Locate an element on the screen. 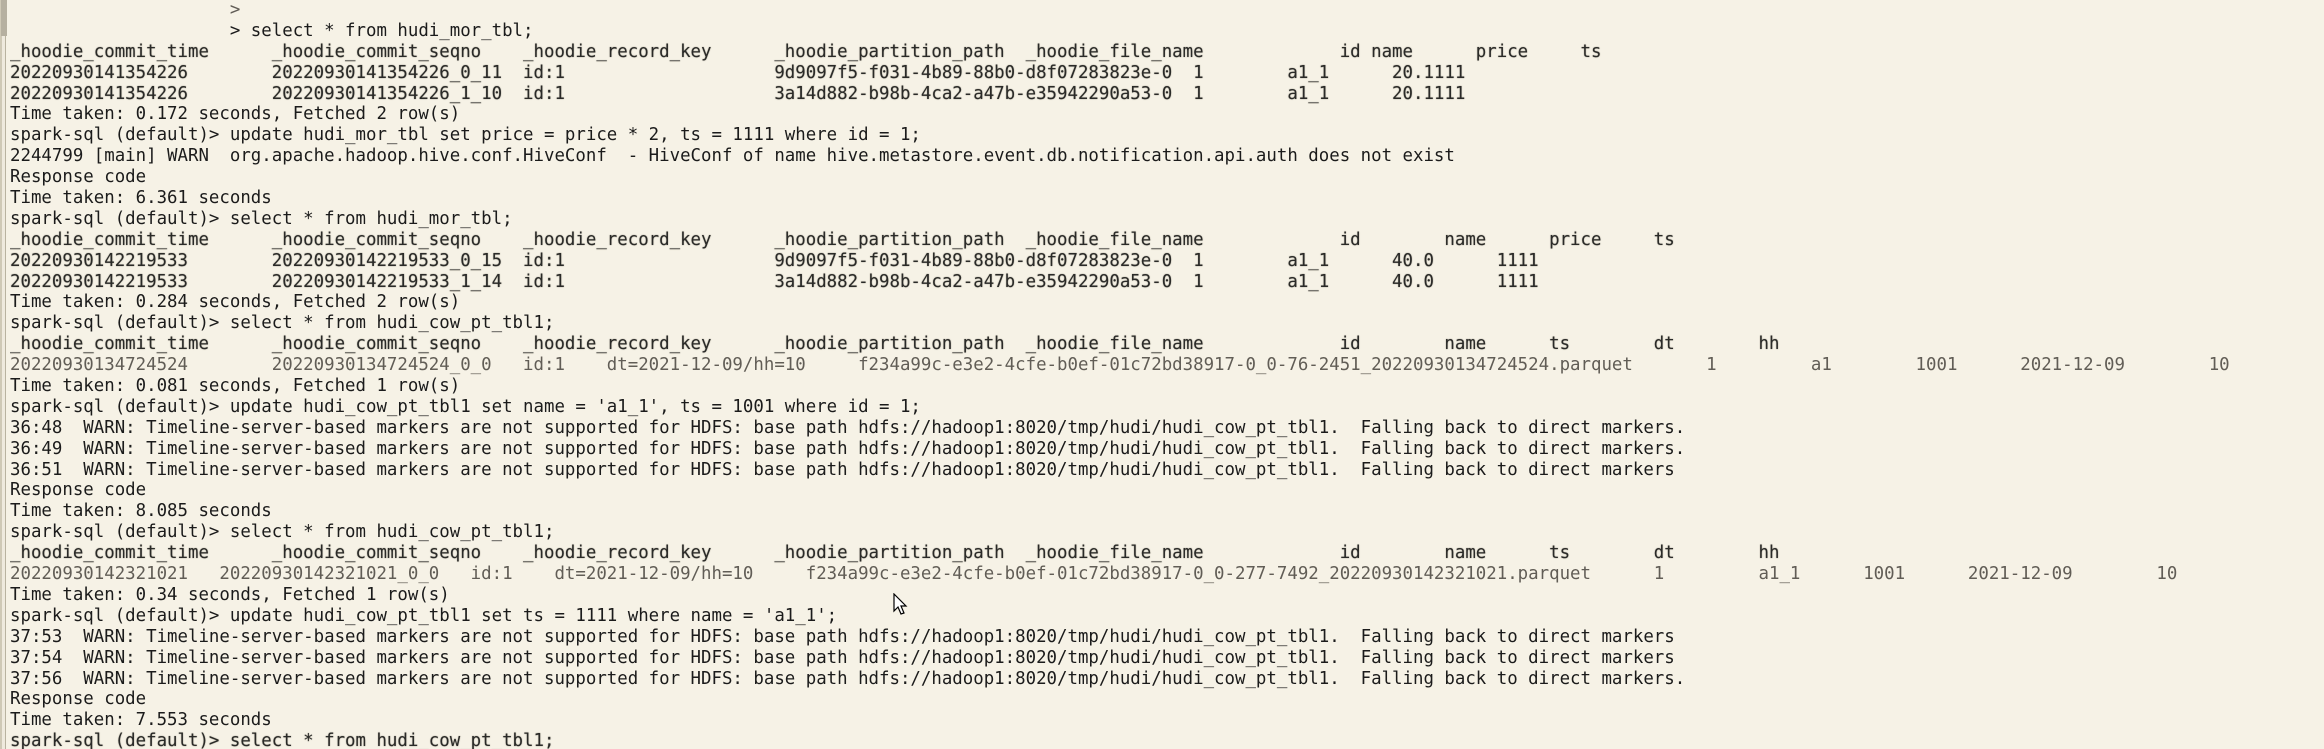 The image size is (2324, 749). terminal-line: > select * from hudi_mor_tbl; is located at coordinates (272, 30).